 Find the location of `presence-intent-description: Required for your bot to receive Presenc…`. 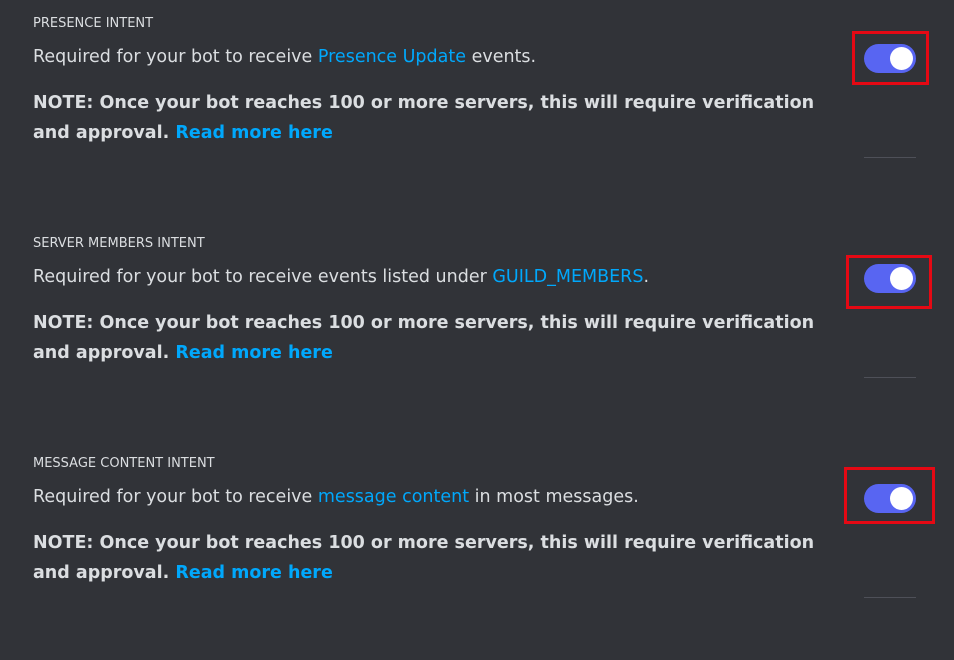

presence-intent-description: Required for your bot to receive Presenc… is located at coordinates (284, 57).